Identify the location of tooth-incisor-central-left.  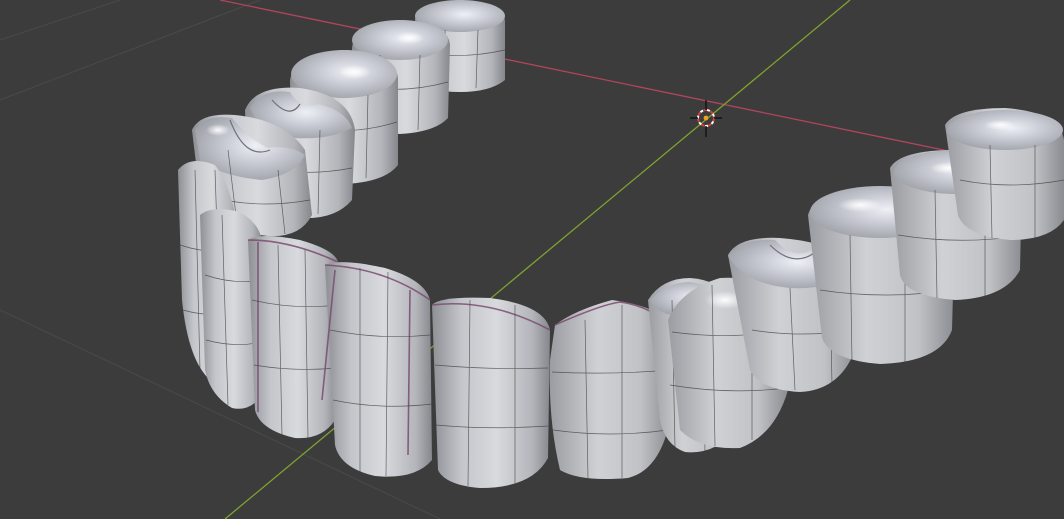
(491, 392).